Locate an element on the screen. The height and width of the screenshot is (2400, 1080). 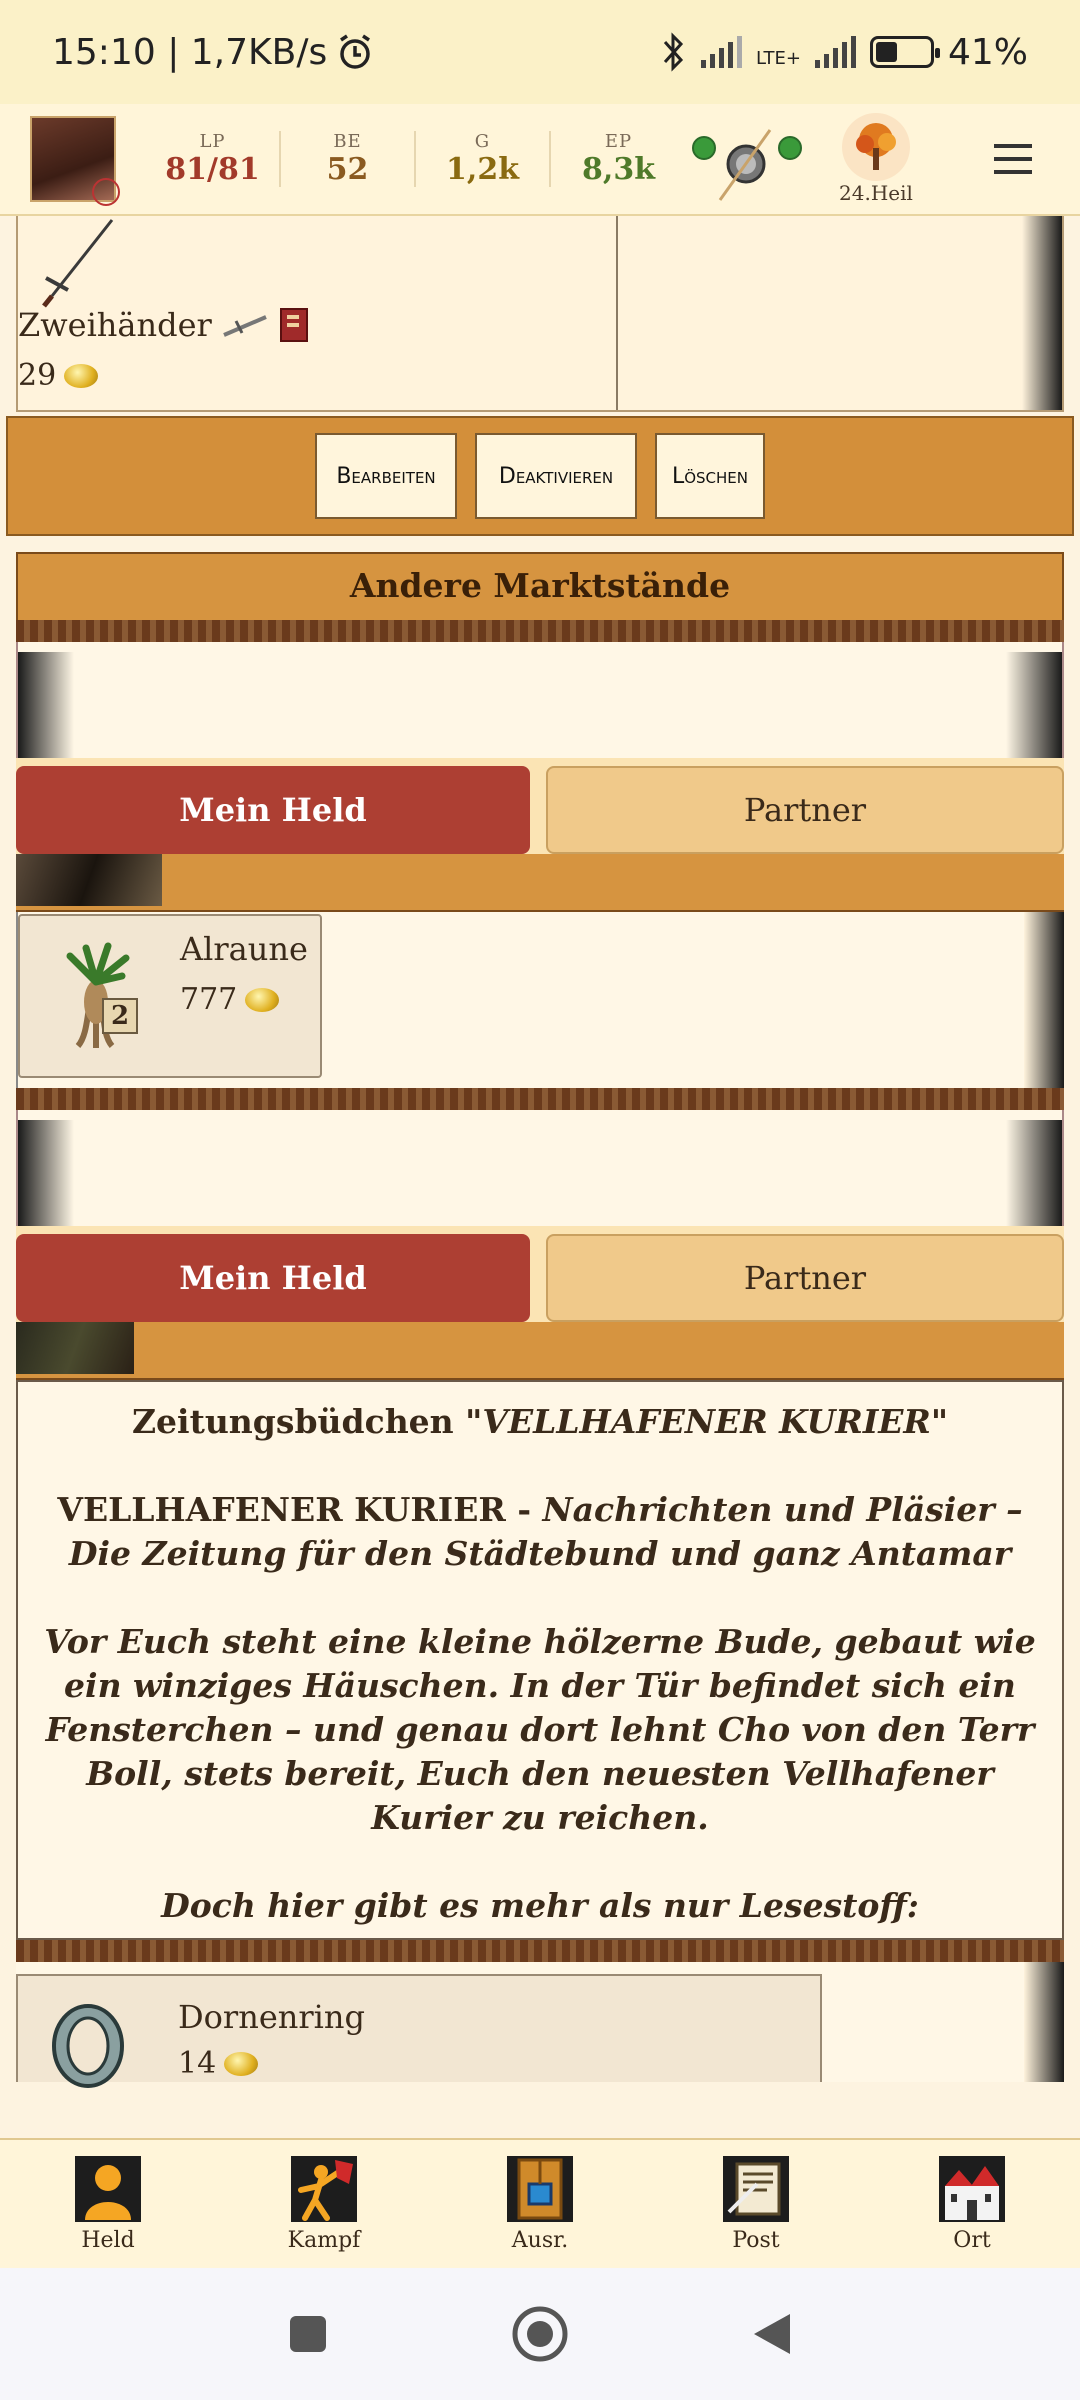
stall-actions: Bearbeiten Deaktivieren Löschen is located at coordinates (540, 476).